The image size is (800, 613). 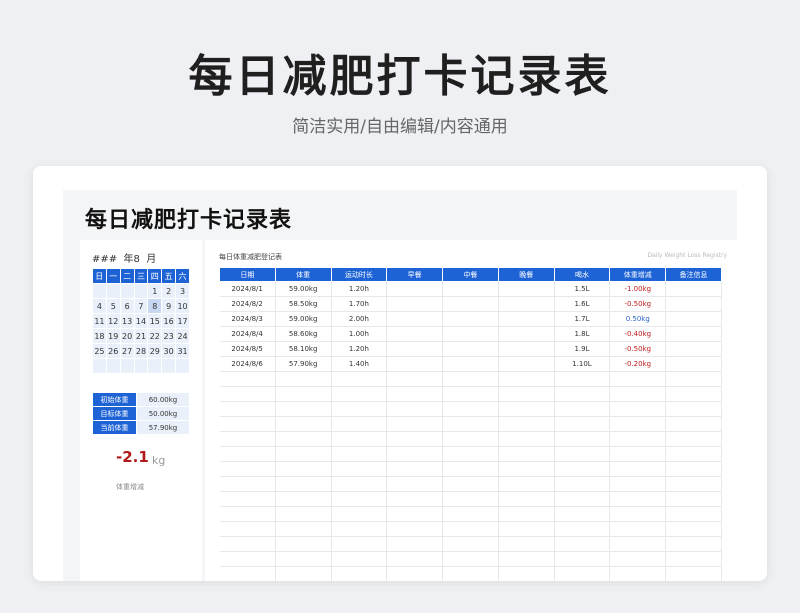 What do you see at coordinates (582, 274) in the screenshot?
I see `column-header: 喝水` at bounding box center [582, 274].